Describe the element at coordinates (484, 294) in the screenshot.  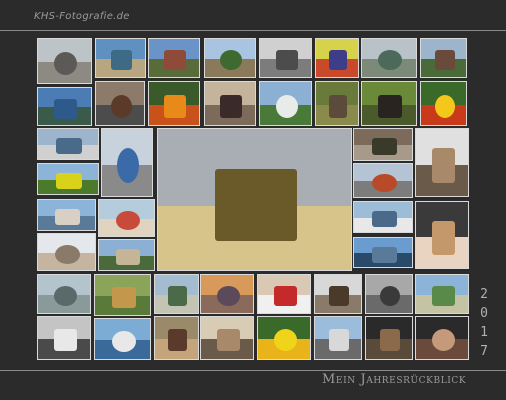
I see `year-digit: 2` at that location.